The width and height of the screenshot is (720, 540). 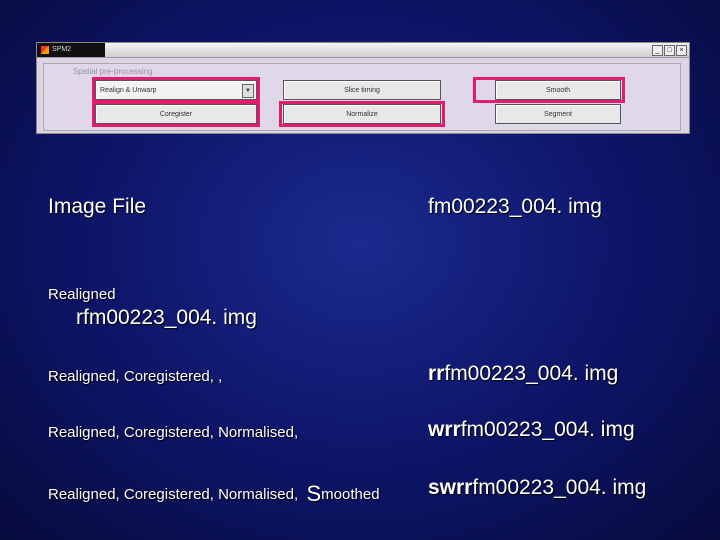 What do you see at coordinates (350, 494) in the screenshot?
I see `smoothed-rest: moothed` at bounding box center [350, 494].